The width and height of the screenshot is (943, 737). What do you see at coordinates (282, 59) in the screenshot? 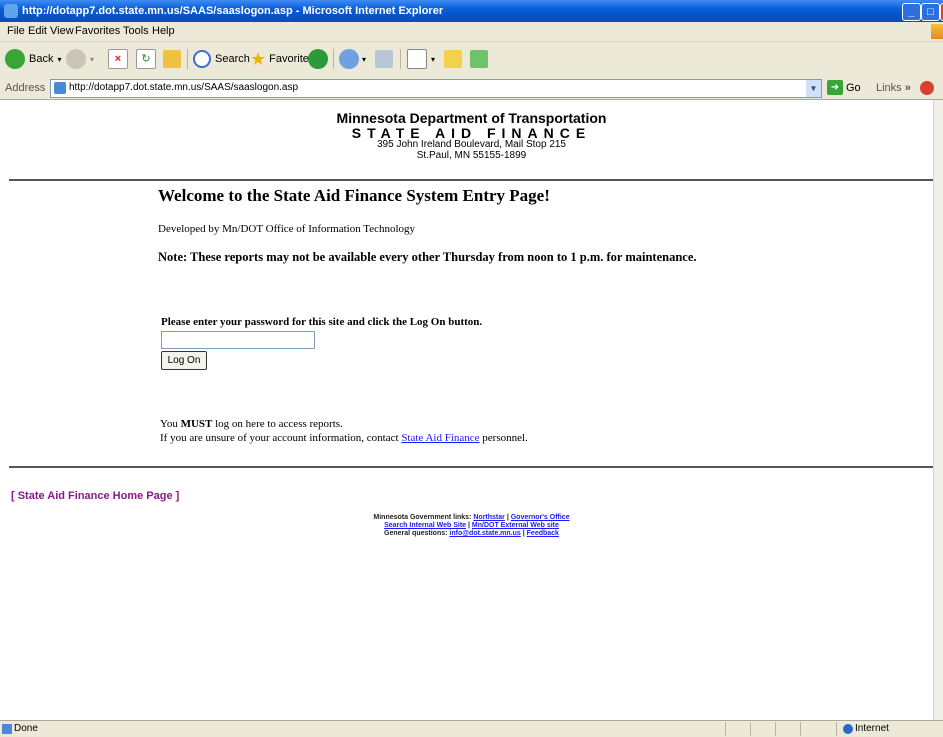
I see `favorites-button: ★ Favorites` at bounding box center [282, 59].